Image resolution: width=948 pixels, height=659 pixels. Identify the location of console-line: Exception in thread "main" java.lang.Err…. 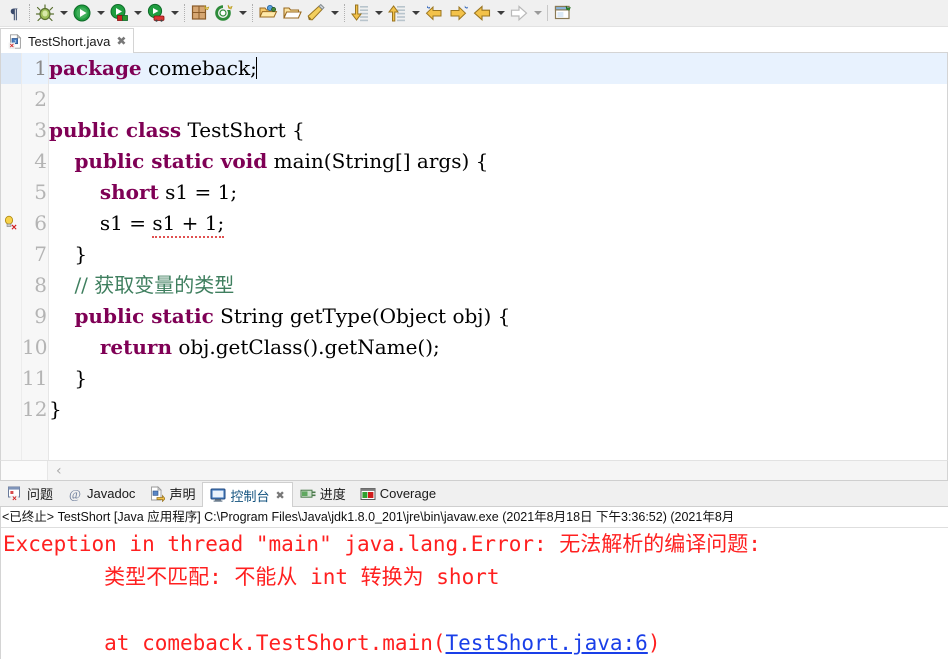
(382, 544).